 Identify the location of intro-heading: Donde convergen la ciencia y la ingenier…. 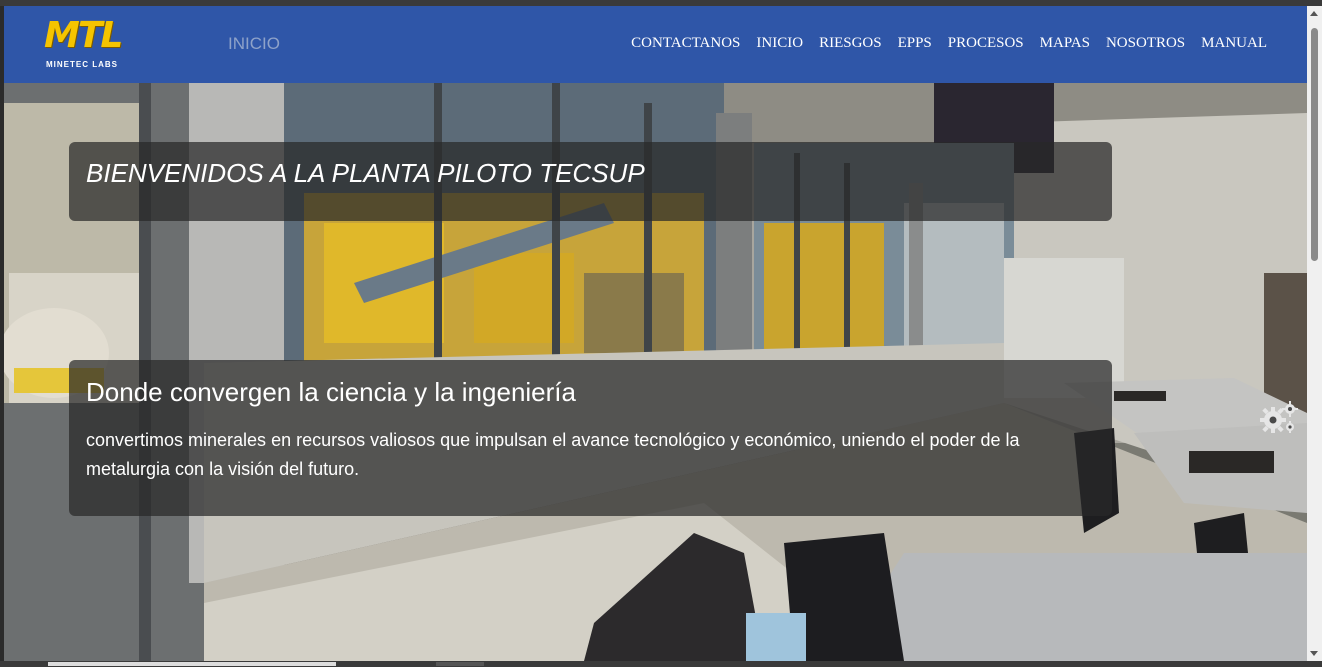
(331, 392).